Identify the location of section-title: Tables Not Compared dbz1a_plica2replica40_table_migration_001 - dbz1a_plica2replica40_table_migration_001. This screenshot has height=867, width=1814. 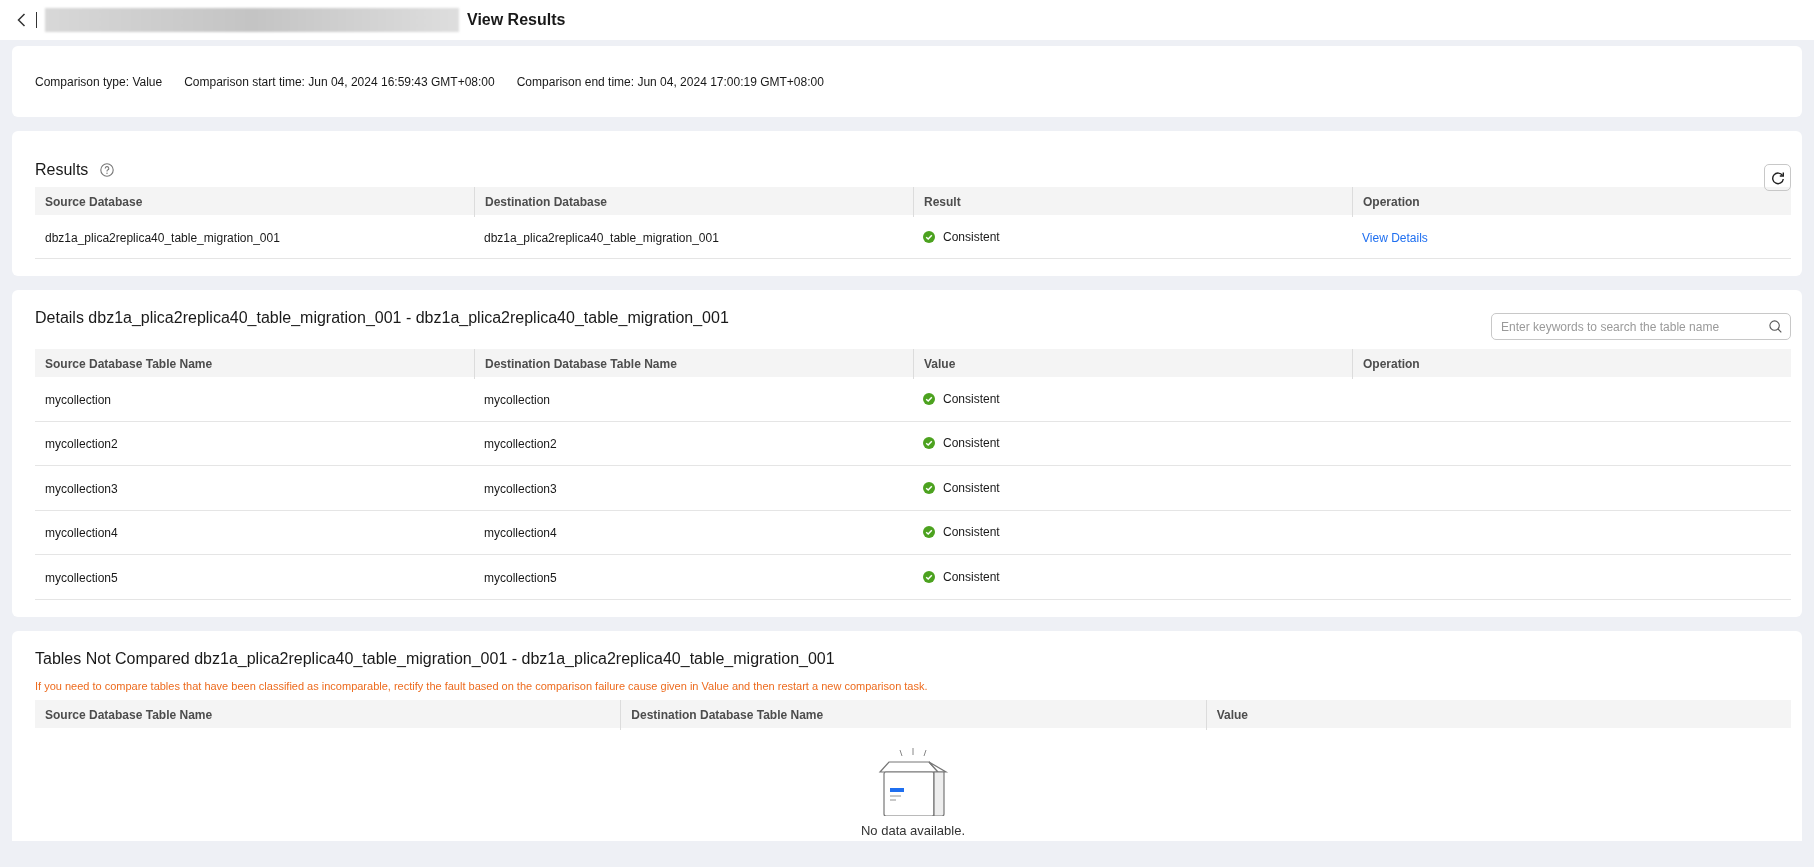
(435, 658).